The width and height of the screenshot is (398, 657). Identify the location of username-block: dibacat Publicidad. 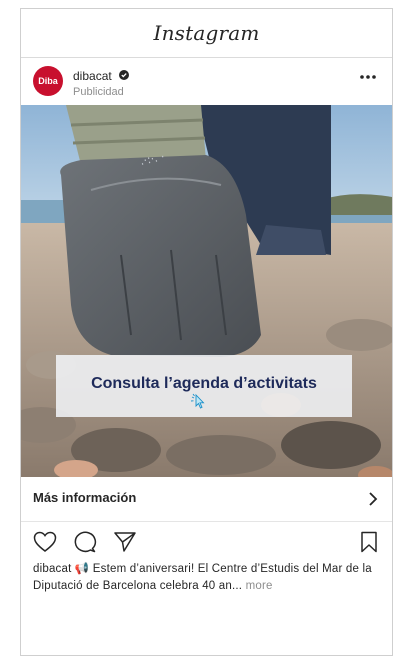
(101, 83).